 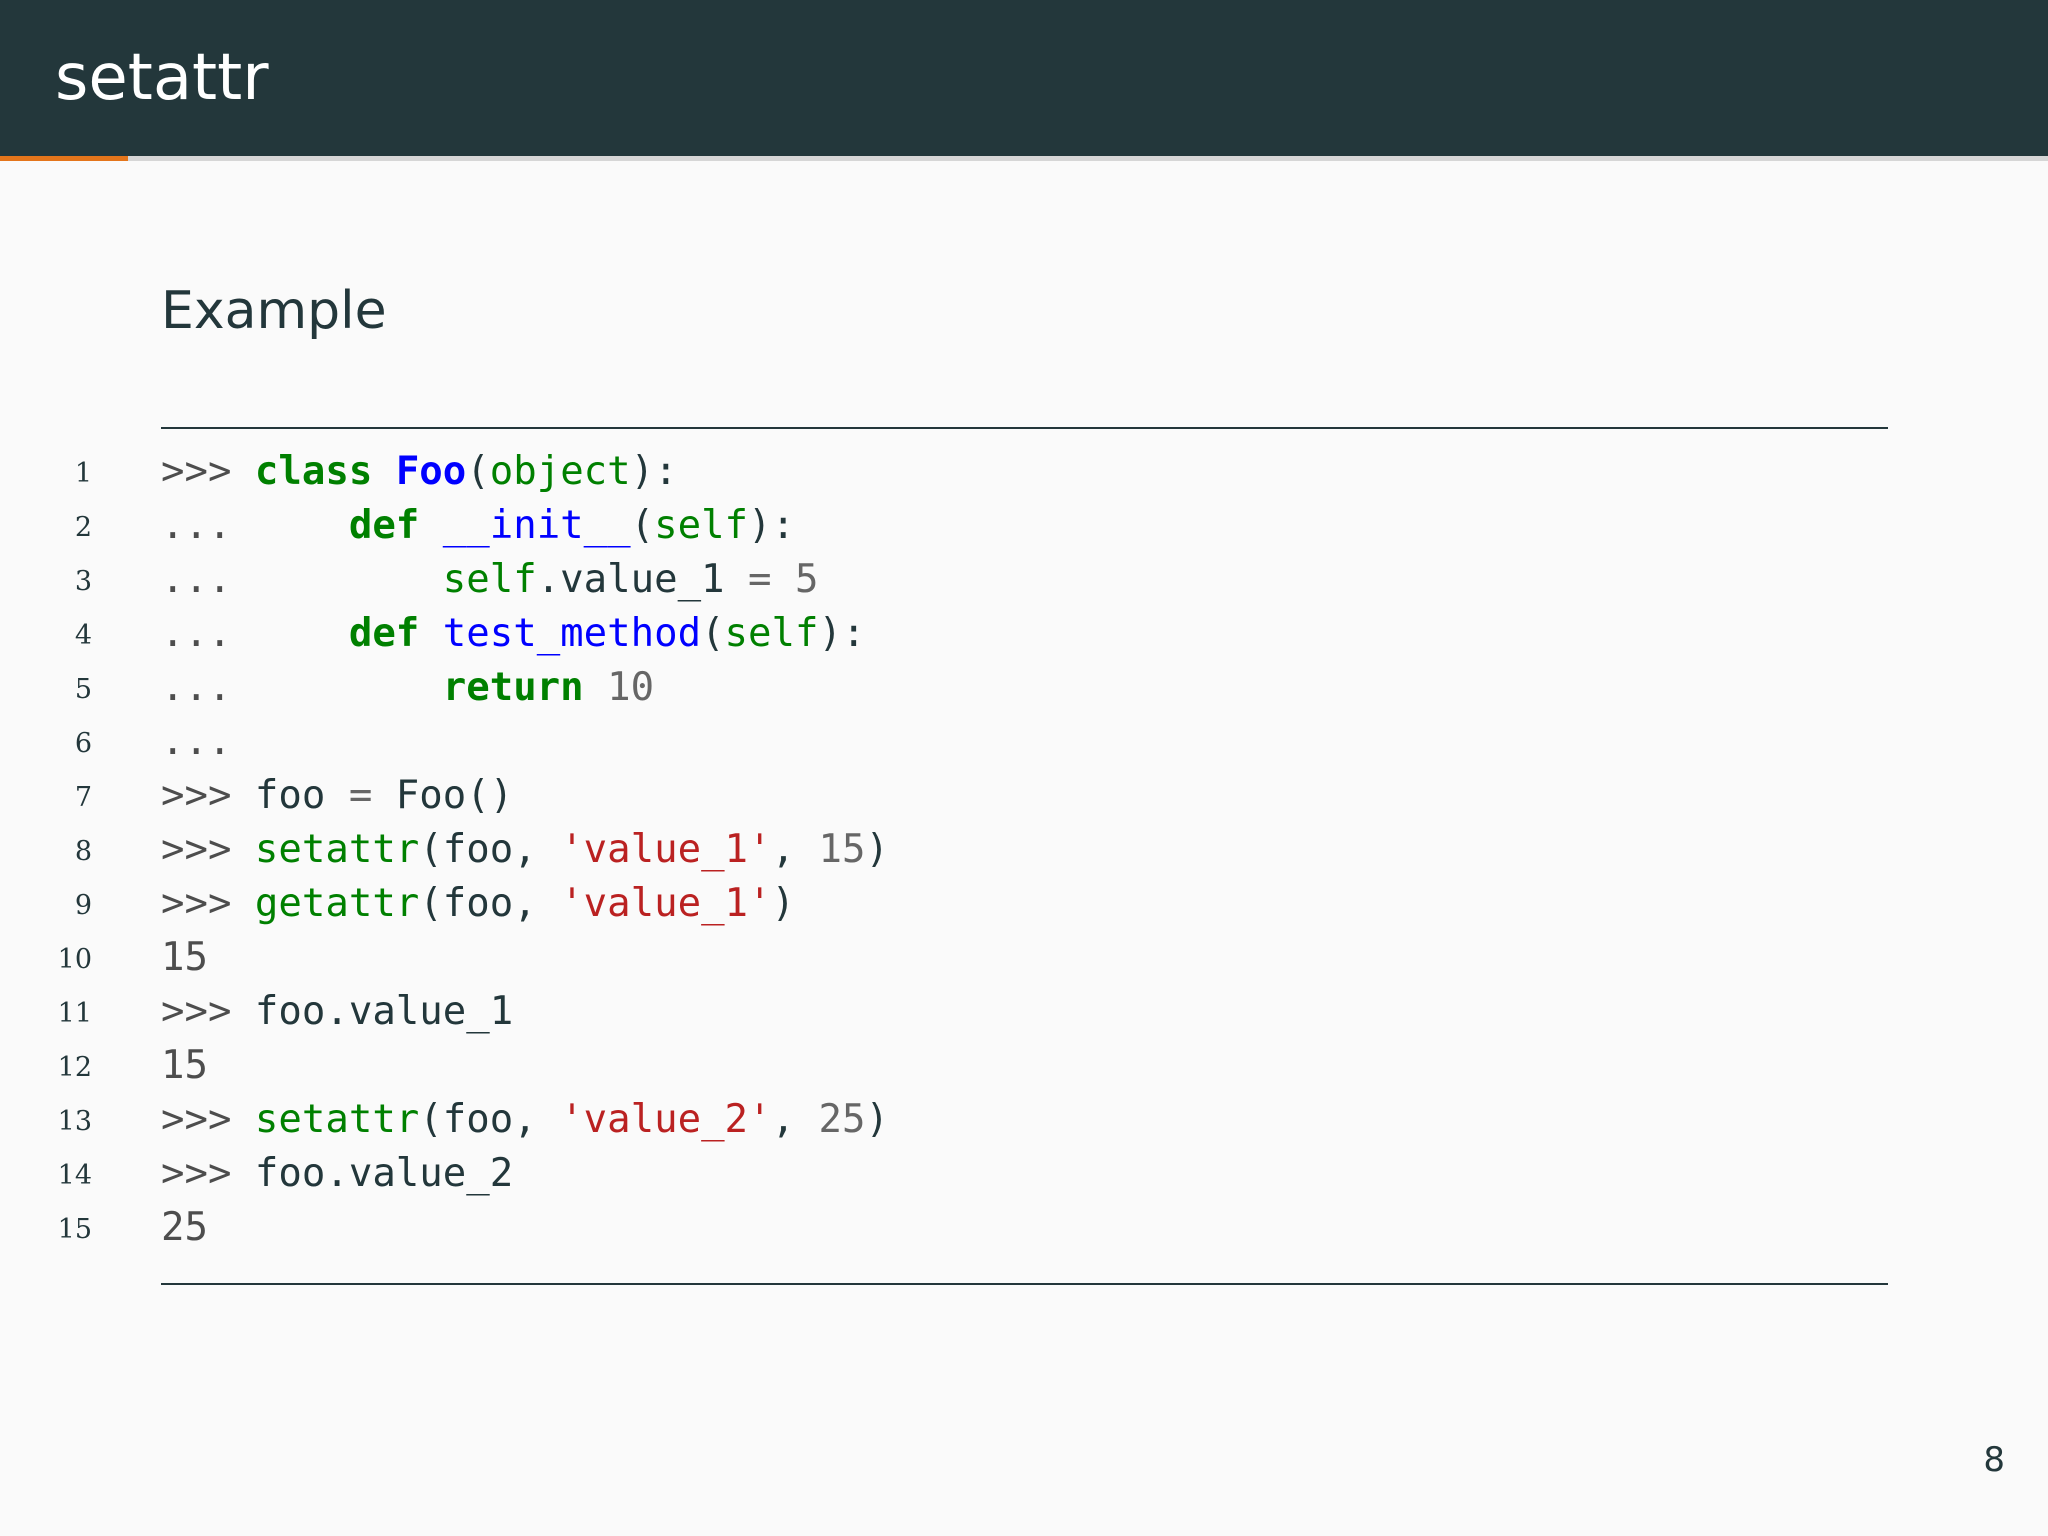 What do you see at coordinates (83, 797) in the screenshot?
I see `line-number: 7` at bounding box center [83, 797].